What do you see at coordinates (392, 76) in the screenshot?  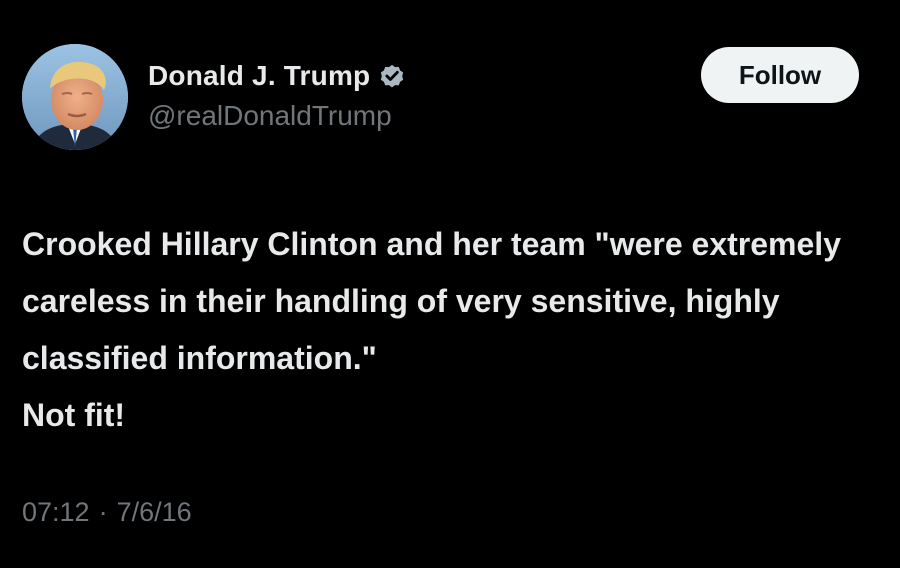 I see `verified-badge-icon` at bounding box center [392, 76].